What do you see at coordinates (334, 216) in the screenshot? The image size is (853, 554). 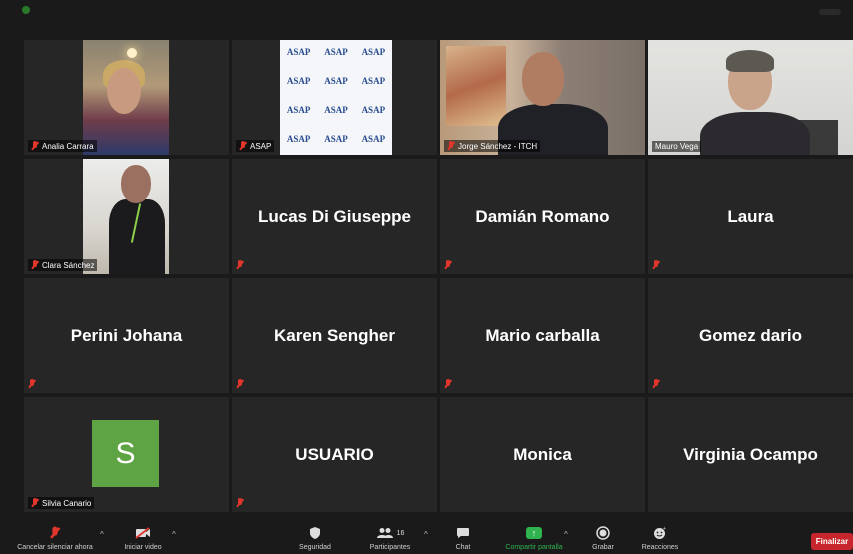 I see `name-tile-lucas: Lucas Di Giuseppe` at bounding box center [334, 216].